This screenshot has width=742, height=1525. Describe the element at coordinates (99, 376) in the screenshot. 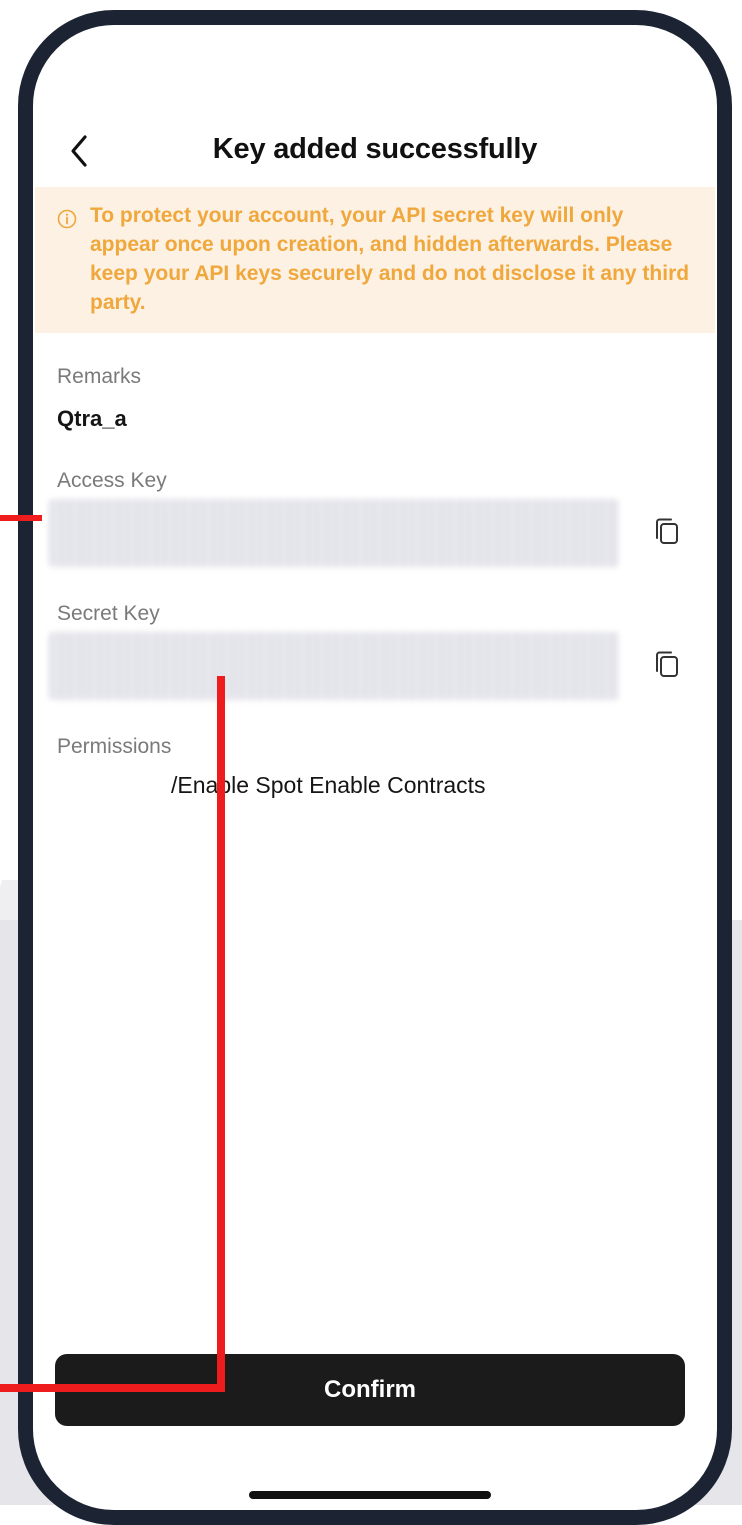

I see `remarks-label: Remarks` at that location.